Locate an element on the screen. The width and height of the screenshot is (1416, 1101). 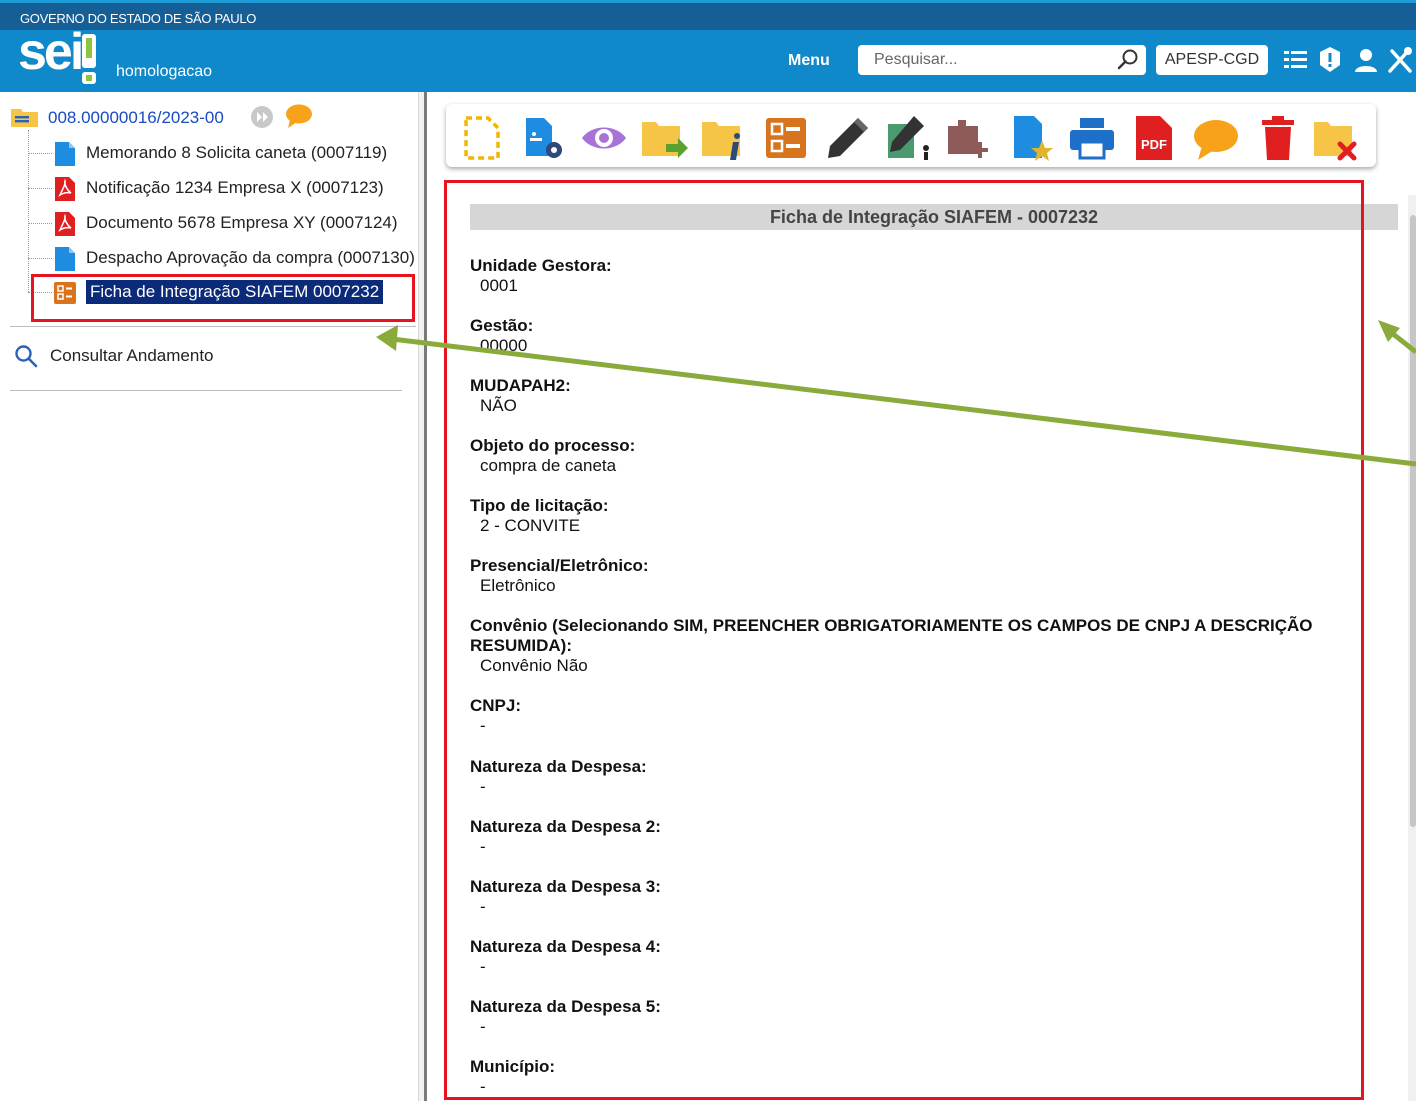
government-bar: GOVERNO DO ESTADO DE SÃO PAULO is located at coordinates (708, 15).